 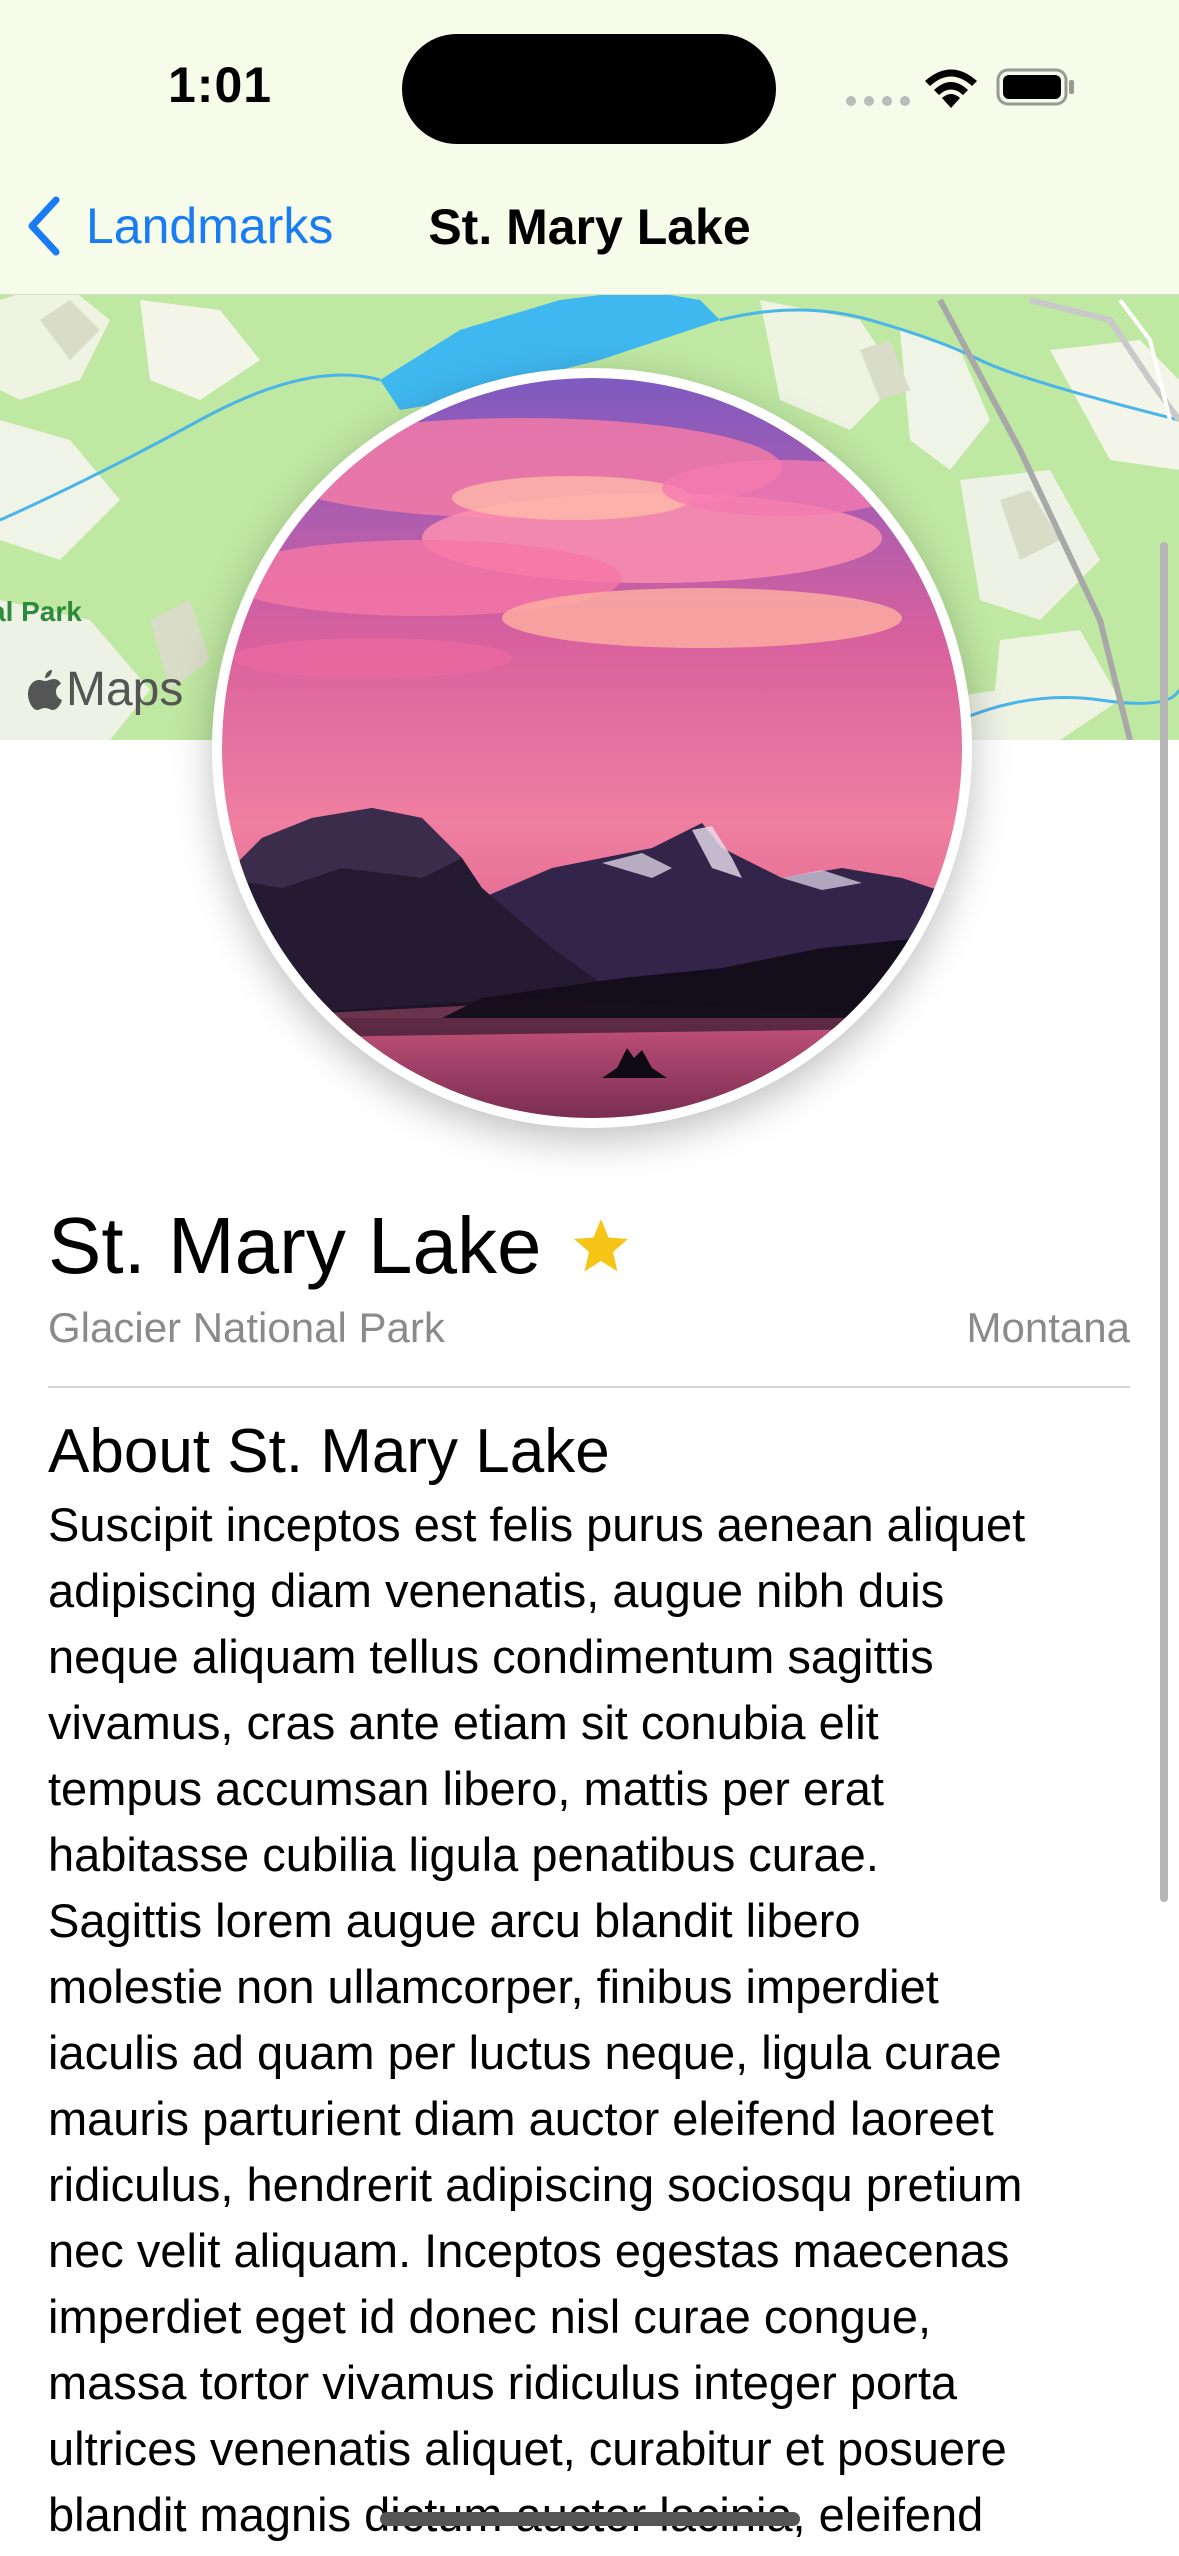 What do you see at coordinates (454, 1920) in the screenshot?
I see `description-line: Sagittis lorem augue arcu blandit libero` at bounding box center [454, 1920].